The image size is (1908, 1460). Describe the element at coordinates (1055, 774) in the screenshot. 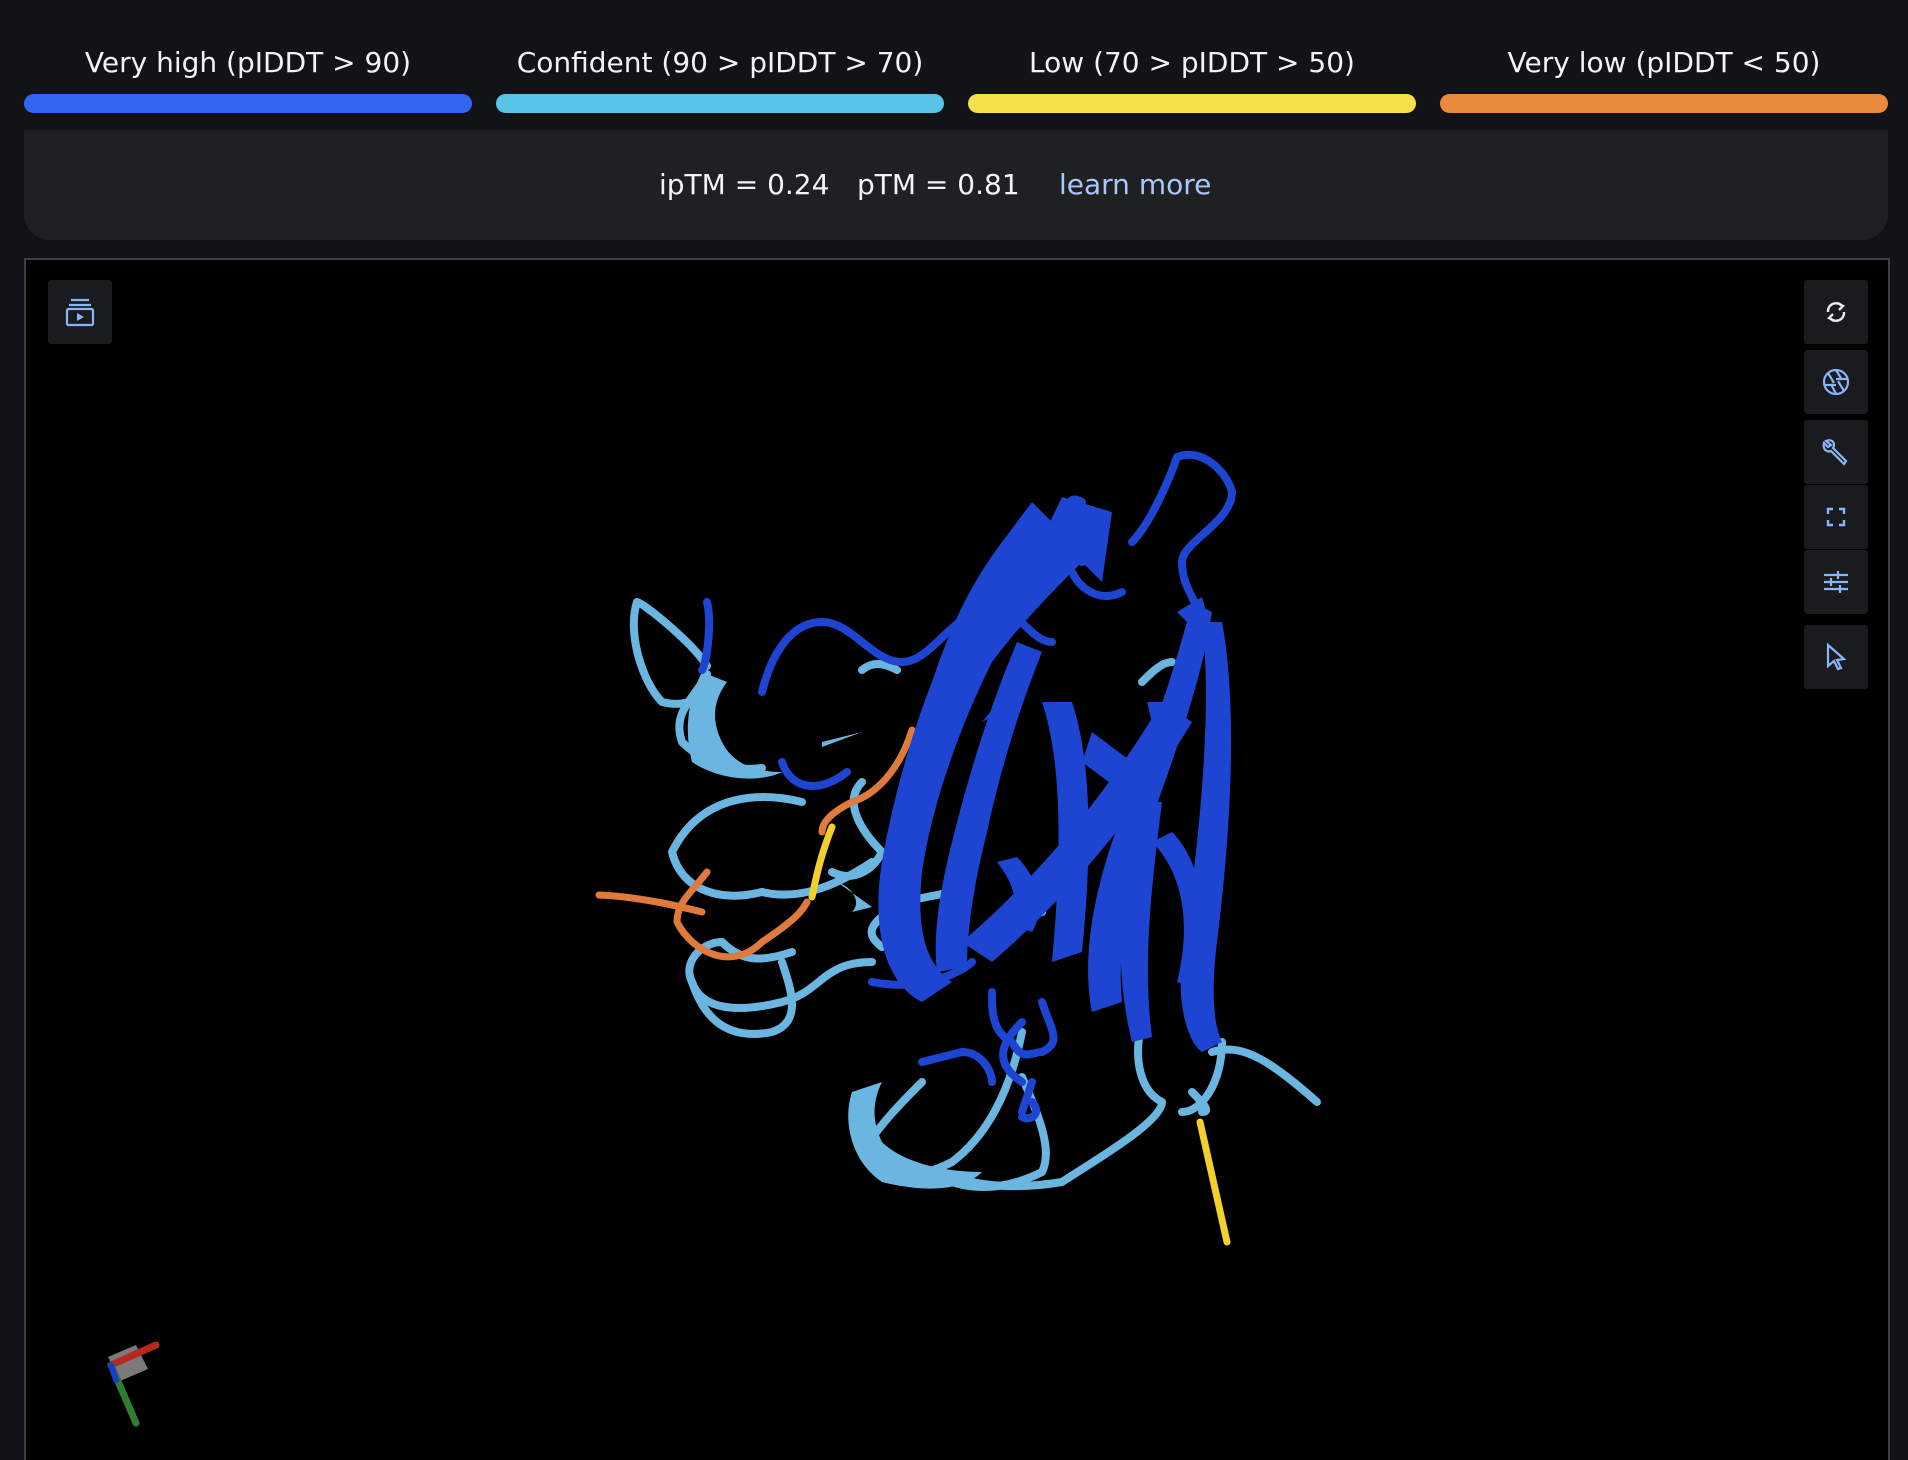

I see `very-high-beta-sheets` at that location.